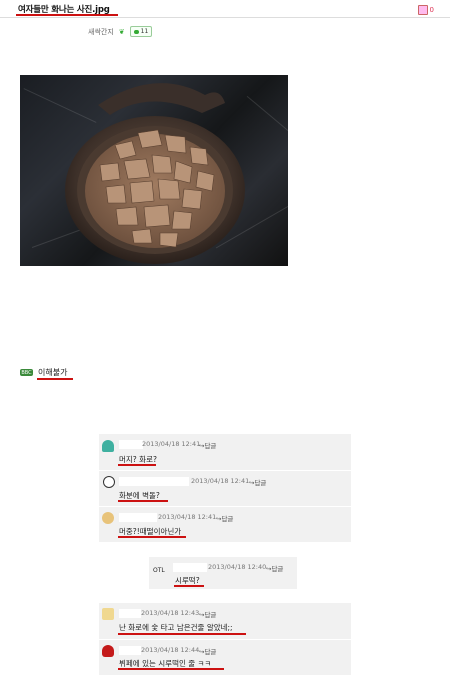  I want to click on speech-bubble-icon, so click(136, 31).